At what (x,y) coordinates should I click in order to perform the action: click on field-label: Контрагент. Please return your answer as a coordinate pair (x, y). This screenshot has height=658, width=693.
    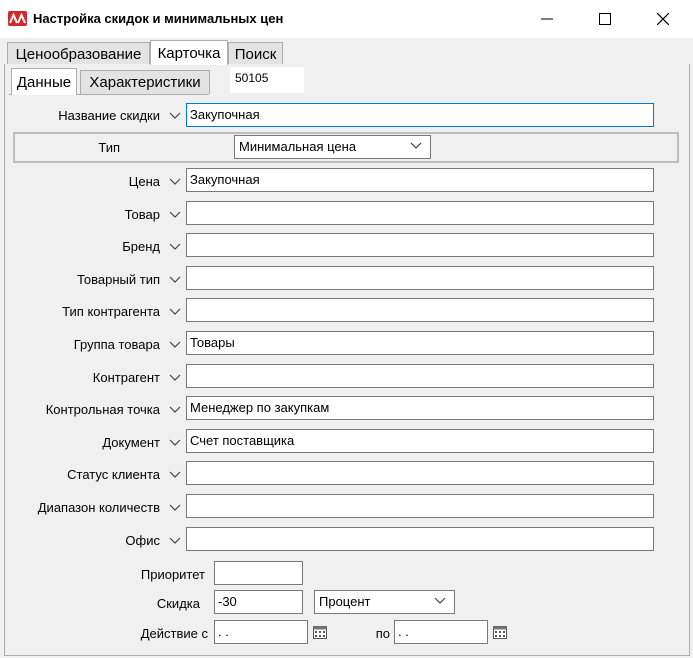
    Looking at the image, I should click on (126, 377).